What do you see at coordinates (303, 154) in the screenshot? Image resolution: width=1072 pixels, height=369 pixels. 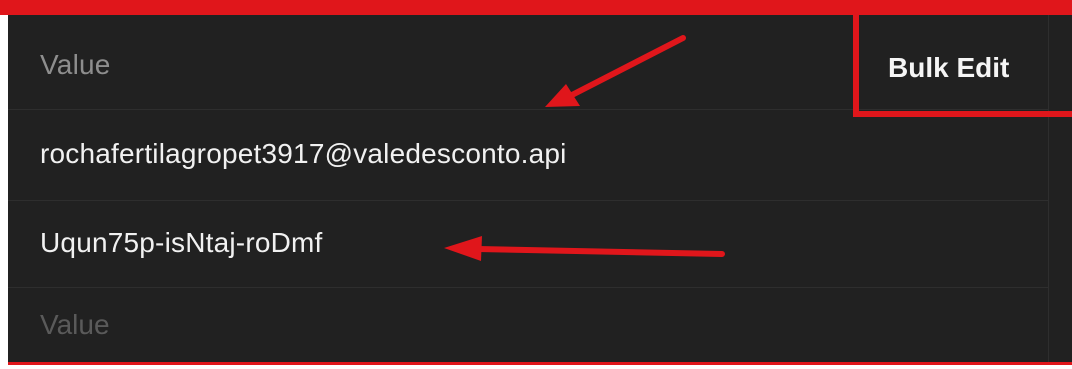 I see `value-cell-email: rochafertilagropet3917@valedesconto.api` at bounding box center [303, 154].